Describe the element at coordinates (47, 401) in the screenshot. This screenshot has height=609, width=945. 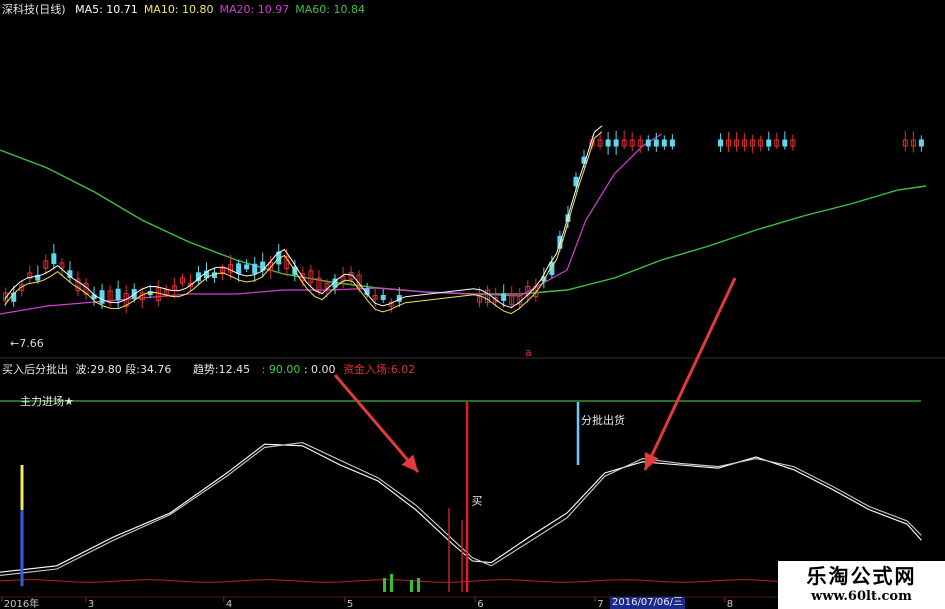
I see `ref-line-label: 主力进场★` at that location.